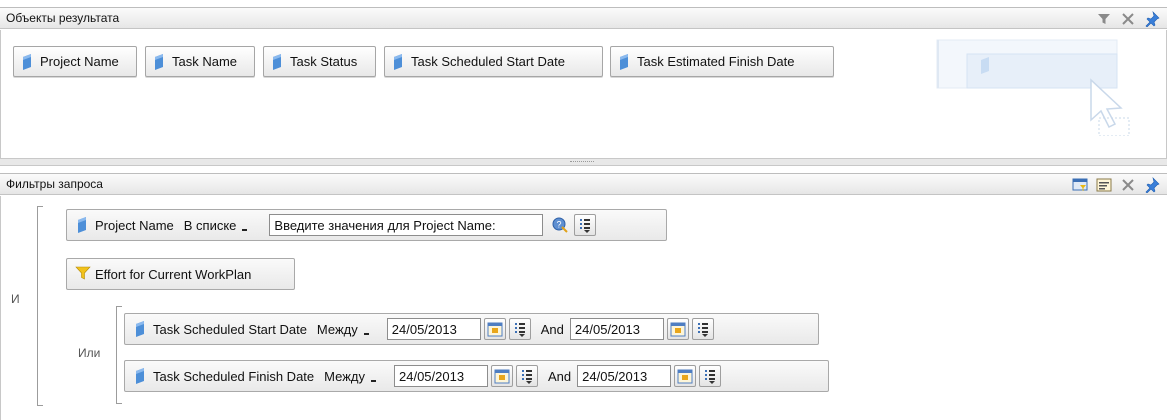  Describe the element at coordinates (1033, 87) in the screenshot. I see `drag-drop-hint-icon` at that location.